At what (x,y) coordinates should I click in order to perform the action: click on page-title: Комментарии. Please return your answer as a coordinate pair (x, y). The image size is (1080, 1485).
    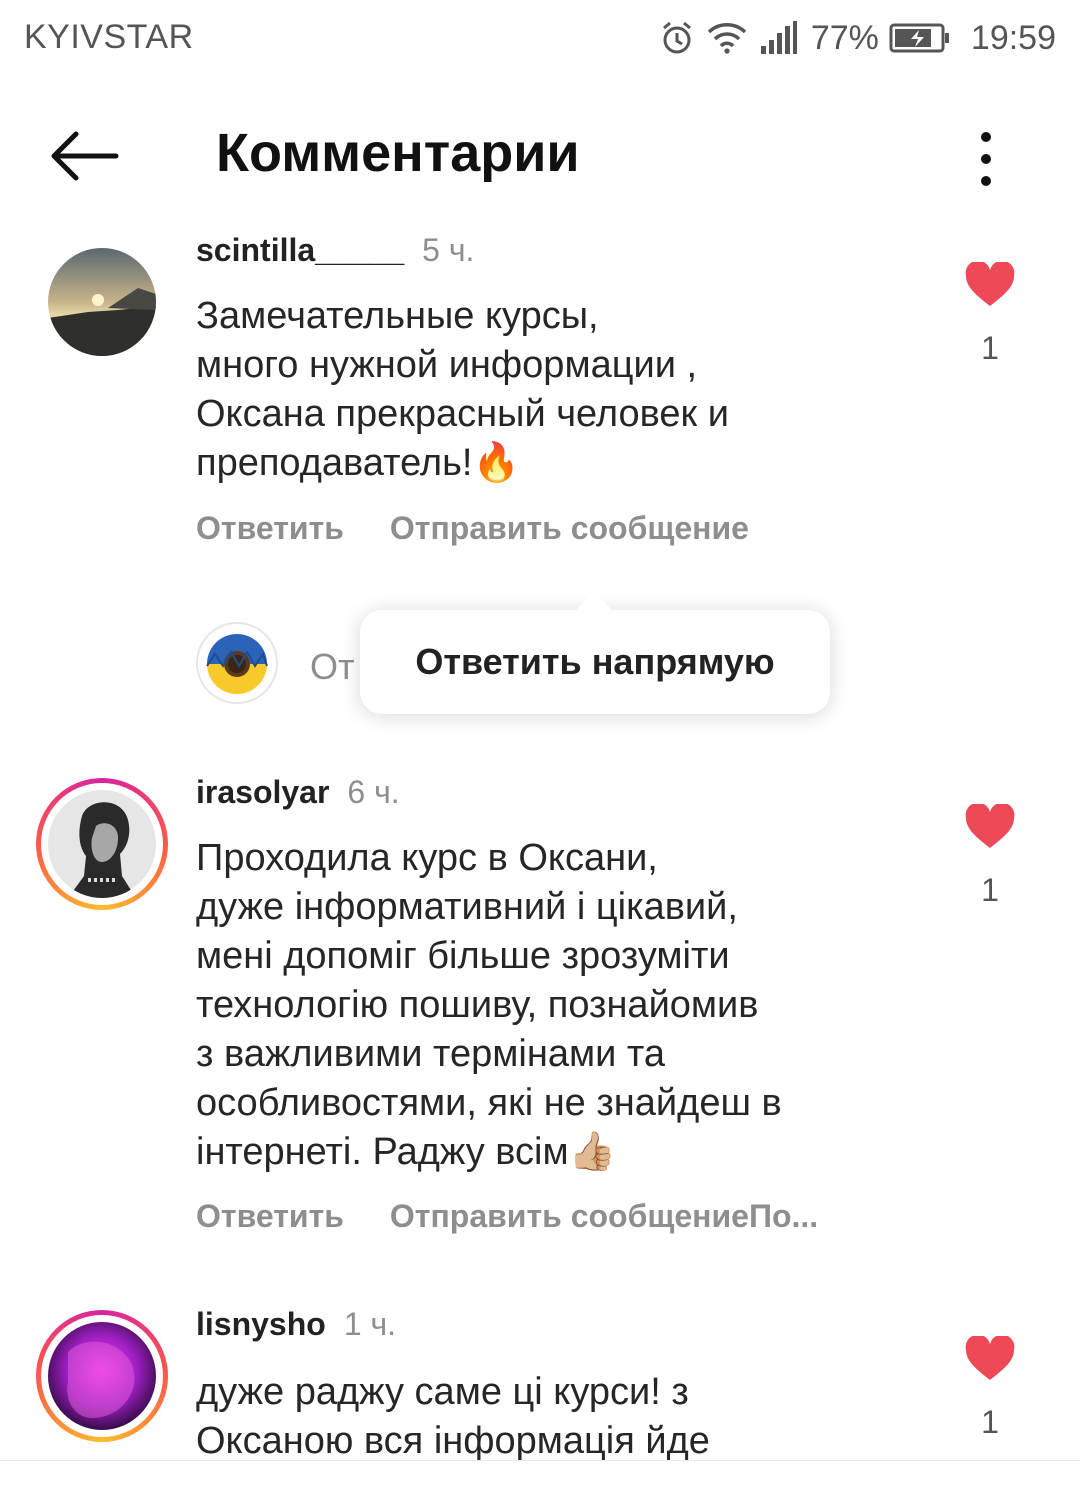
    Looking at the image, I should click on (398, 153).